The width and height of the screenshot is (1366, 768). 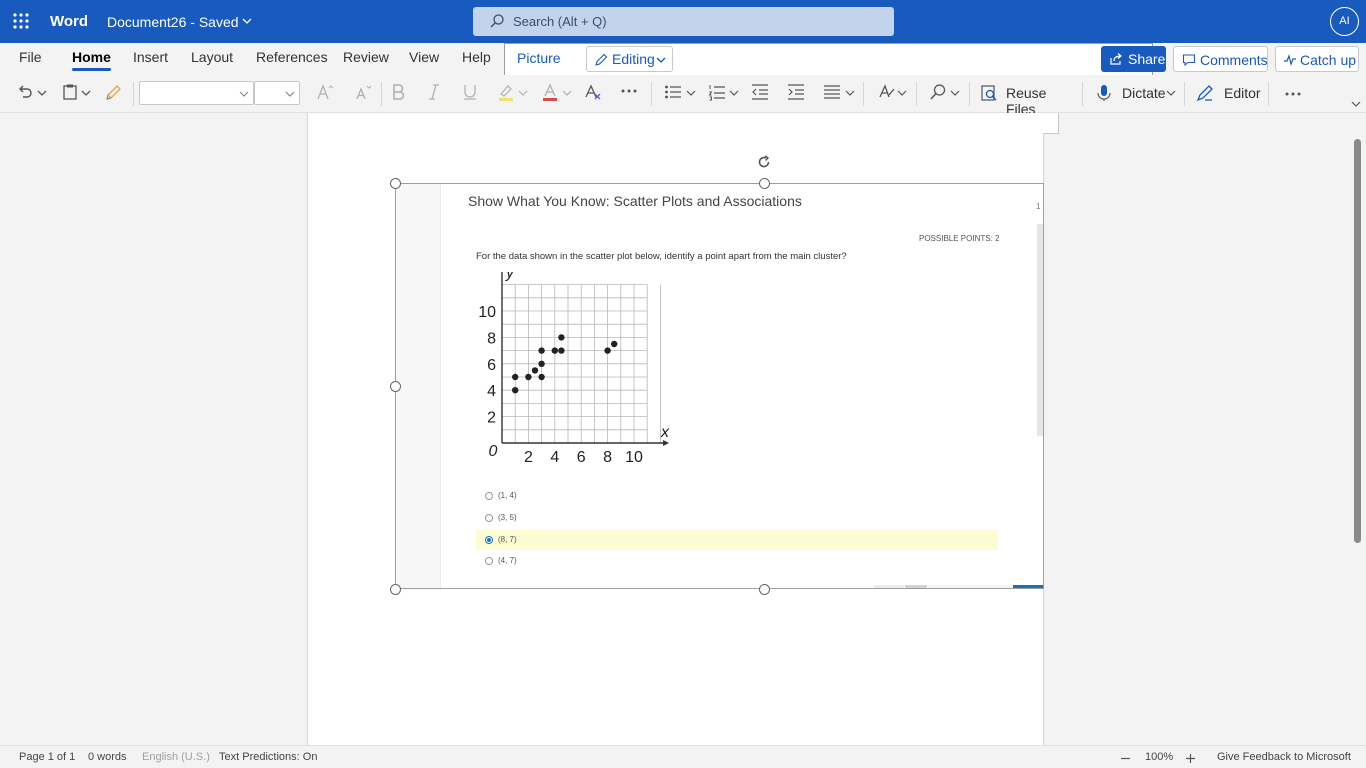 I want to click on answer-option: (4, 7), so click(x=737, y=561).